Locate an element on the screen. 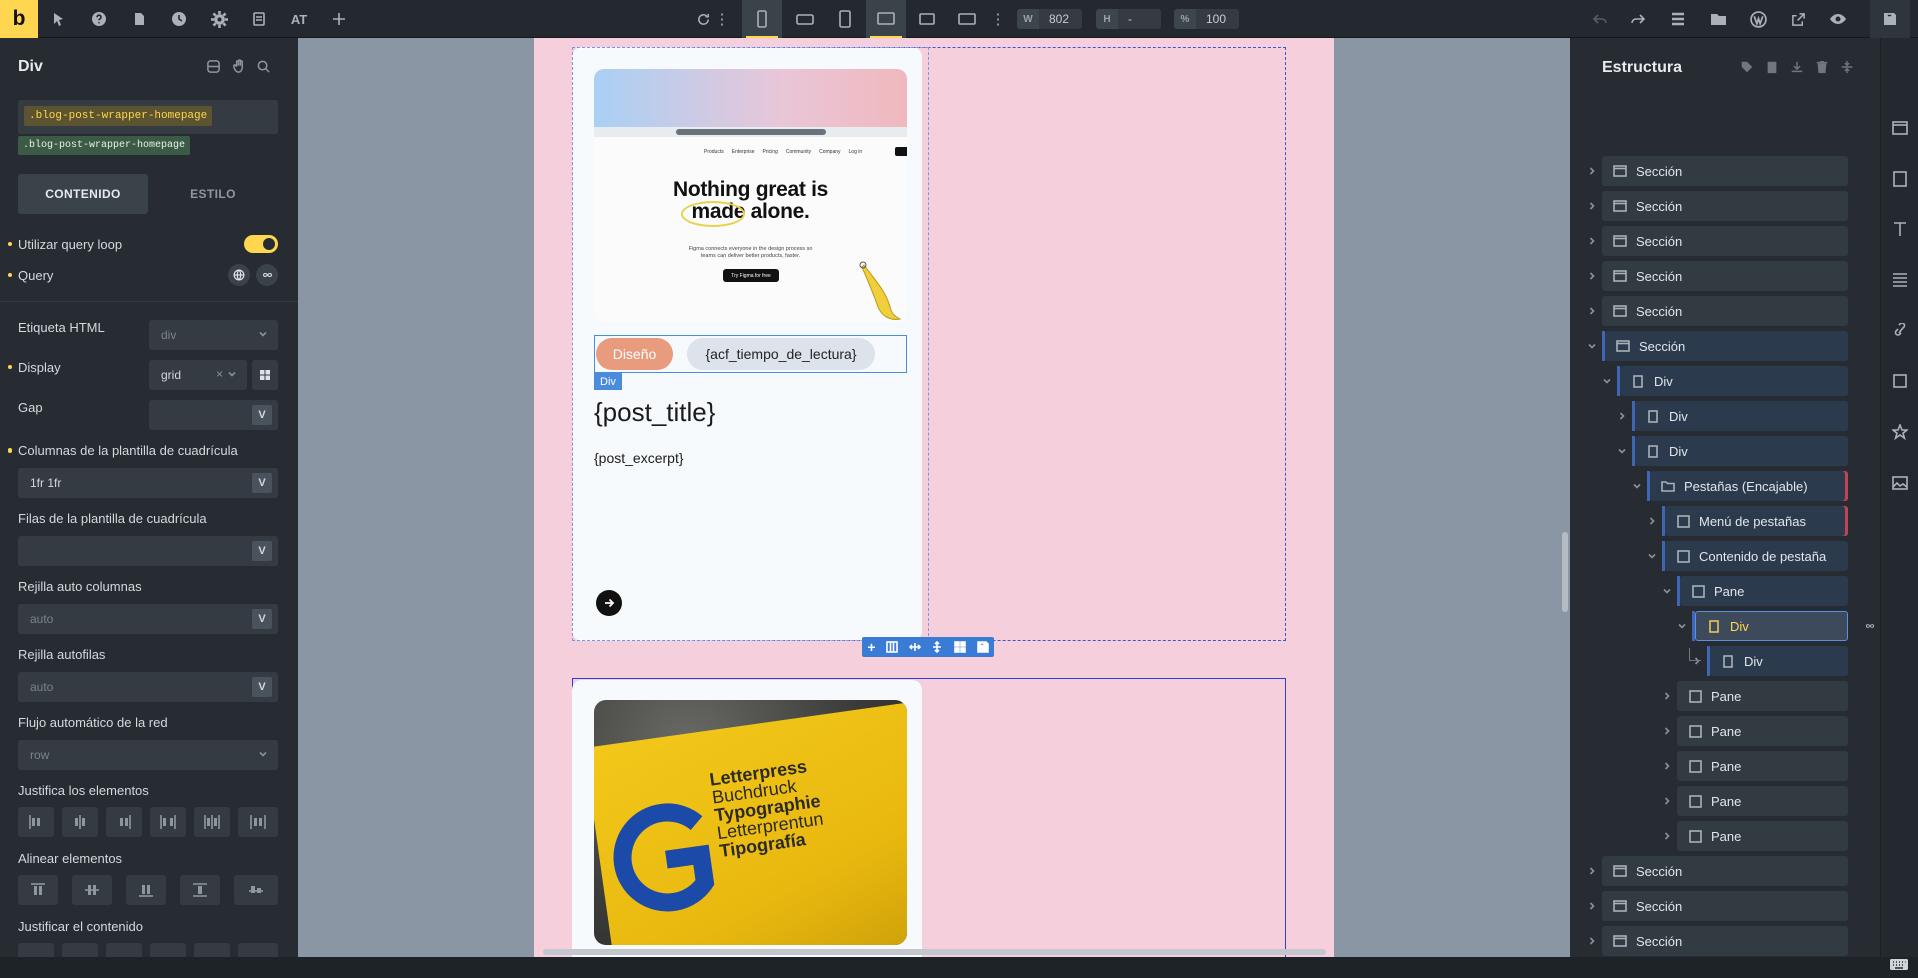 Image resolution: width=1918 pixels, height=978 pixels. pointer-icon is located at coordinates (58, 19).